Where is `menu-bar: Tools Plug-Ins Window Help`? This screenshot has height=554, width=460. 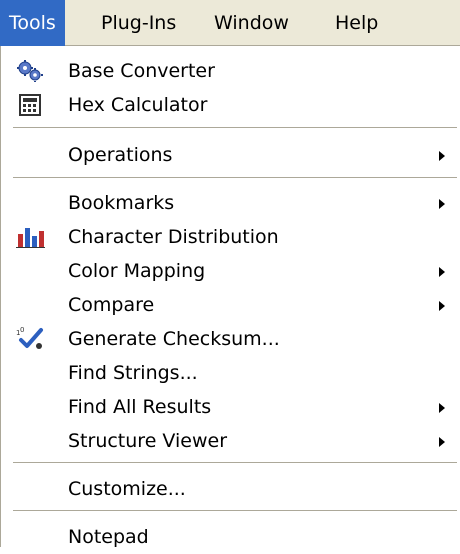
menu-bar: Tools Plug-Ins Window Help is located at coordinates (230, 23).